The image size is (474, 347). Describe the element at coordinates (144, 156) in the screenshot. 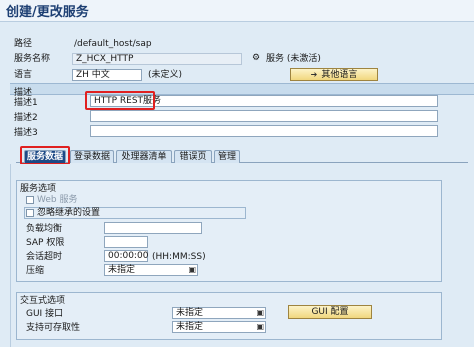

I see `tab-handler-list: 处理器清单` at that location.